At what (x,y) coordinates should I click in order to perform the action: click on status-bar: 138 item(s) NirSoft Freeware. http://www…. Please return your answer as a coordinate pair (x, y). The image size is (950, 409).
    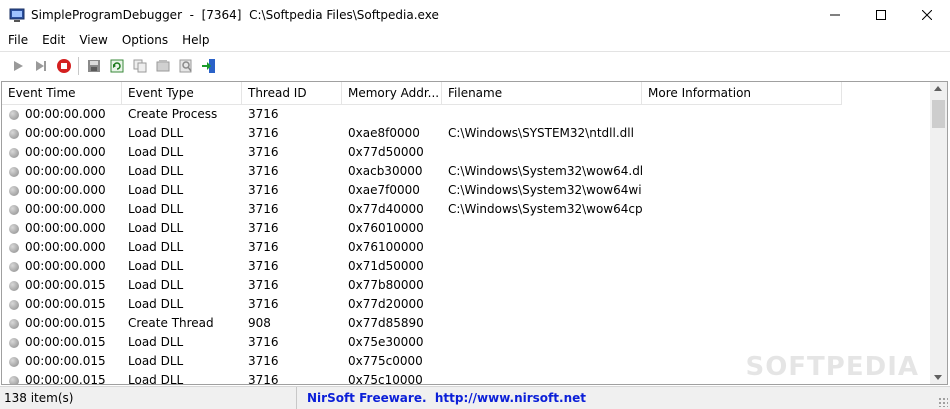
    Looking at the image, I should click on (475, 397).